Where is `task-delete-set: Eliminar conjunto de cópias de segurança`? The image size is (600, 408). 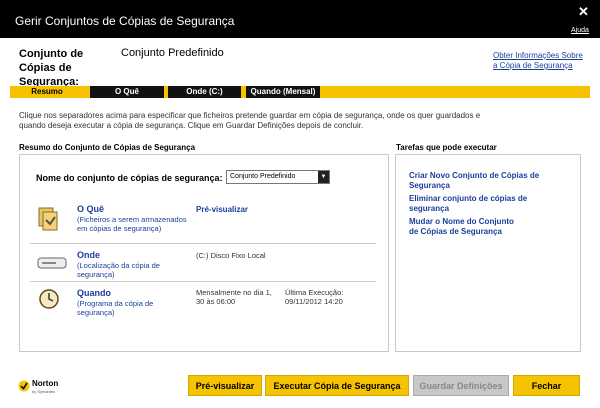 task-delete-set: Eliminar conjunto de cópias de segurança is located at coordinates (489, 204).